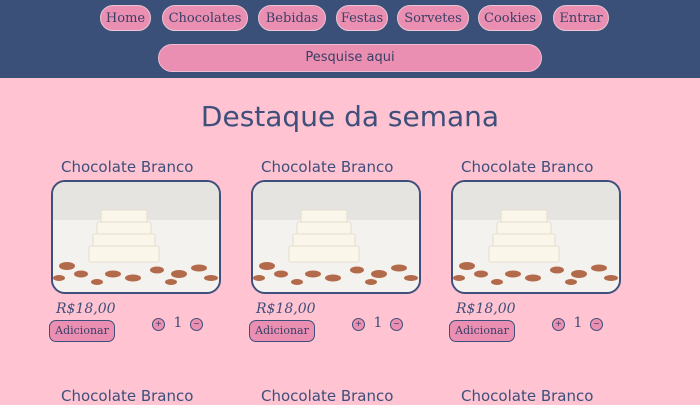 This screenshot has width=700, height=405. What do you see at coordinates (125, 18) in the screenshot?
I see `nav-home-button: Home` at bounding box center [125, 18].